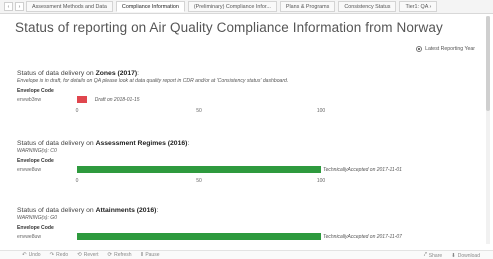  I want to click on section-subtitle: WARNING(s): C0, so click(37, 151).